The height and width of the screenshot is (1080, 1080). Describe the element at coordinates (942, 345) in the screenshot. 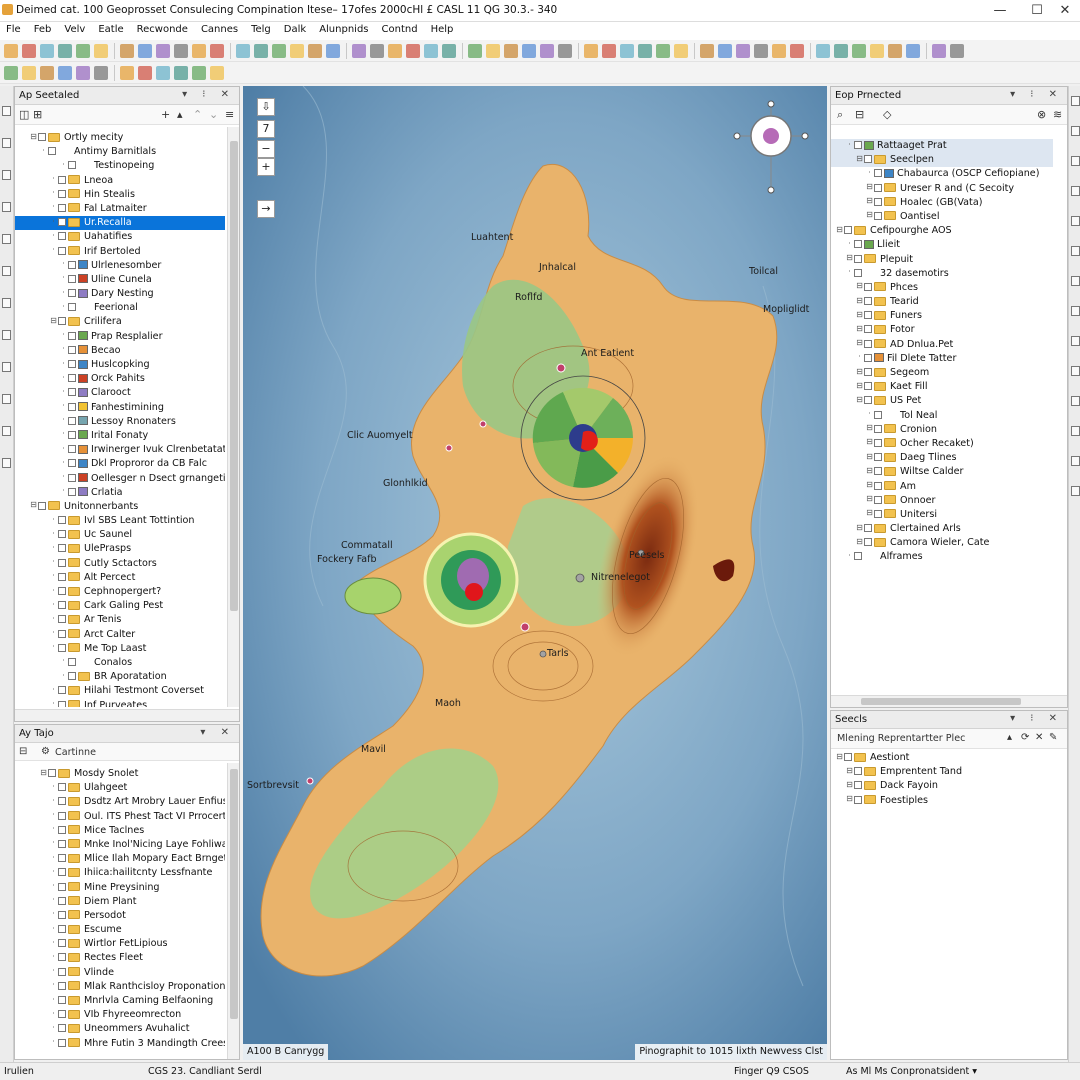

I see `tree-row: ⊟ AD Dnlua.Pet` at that location.